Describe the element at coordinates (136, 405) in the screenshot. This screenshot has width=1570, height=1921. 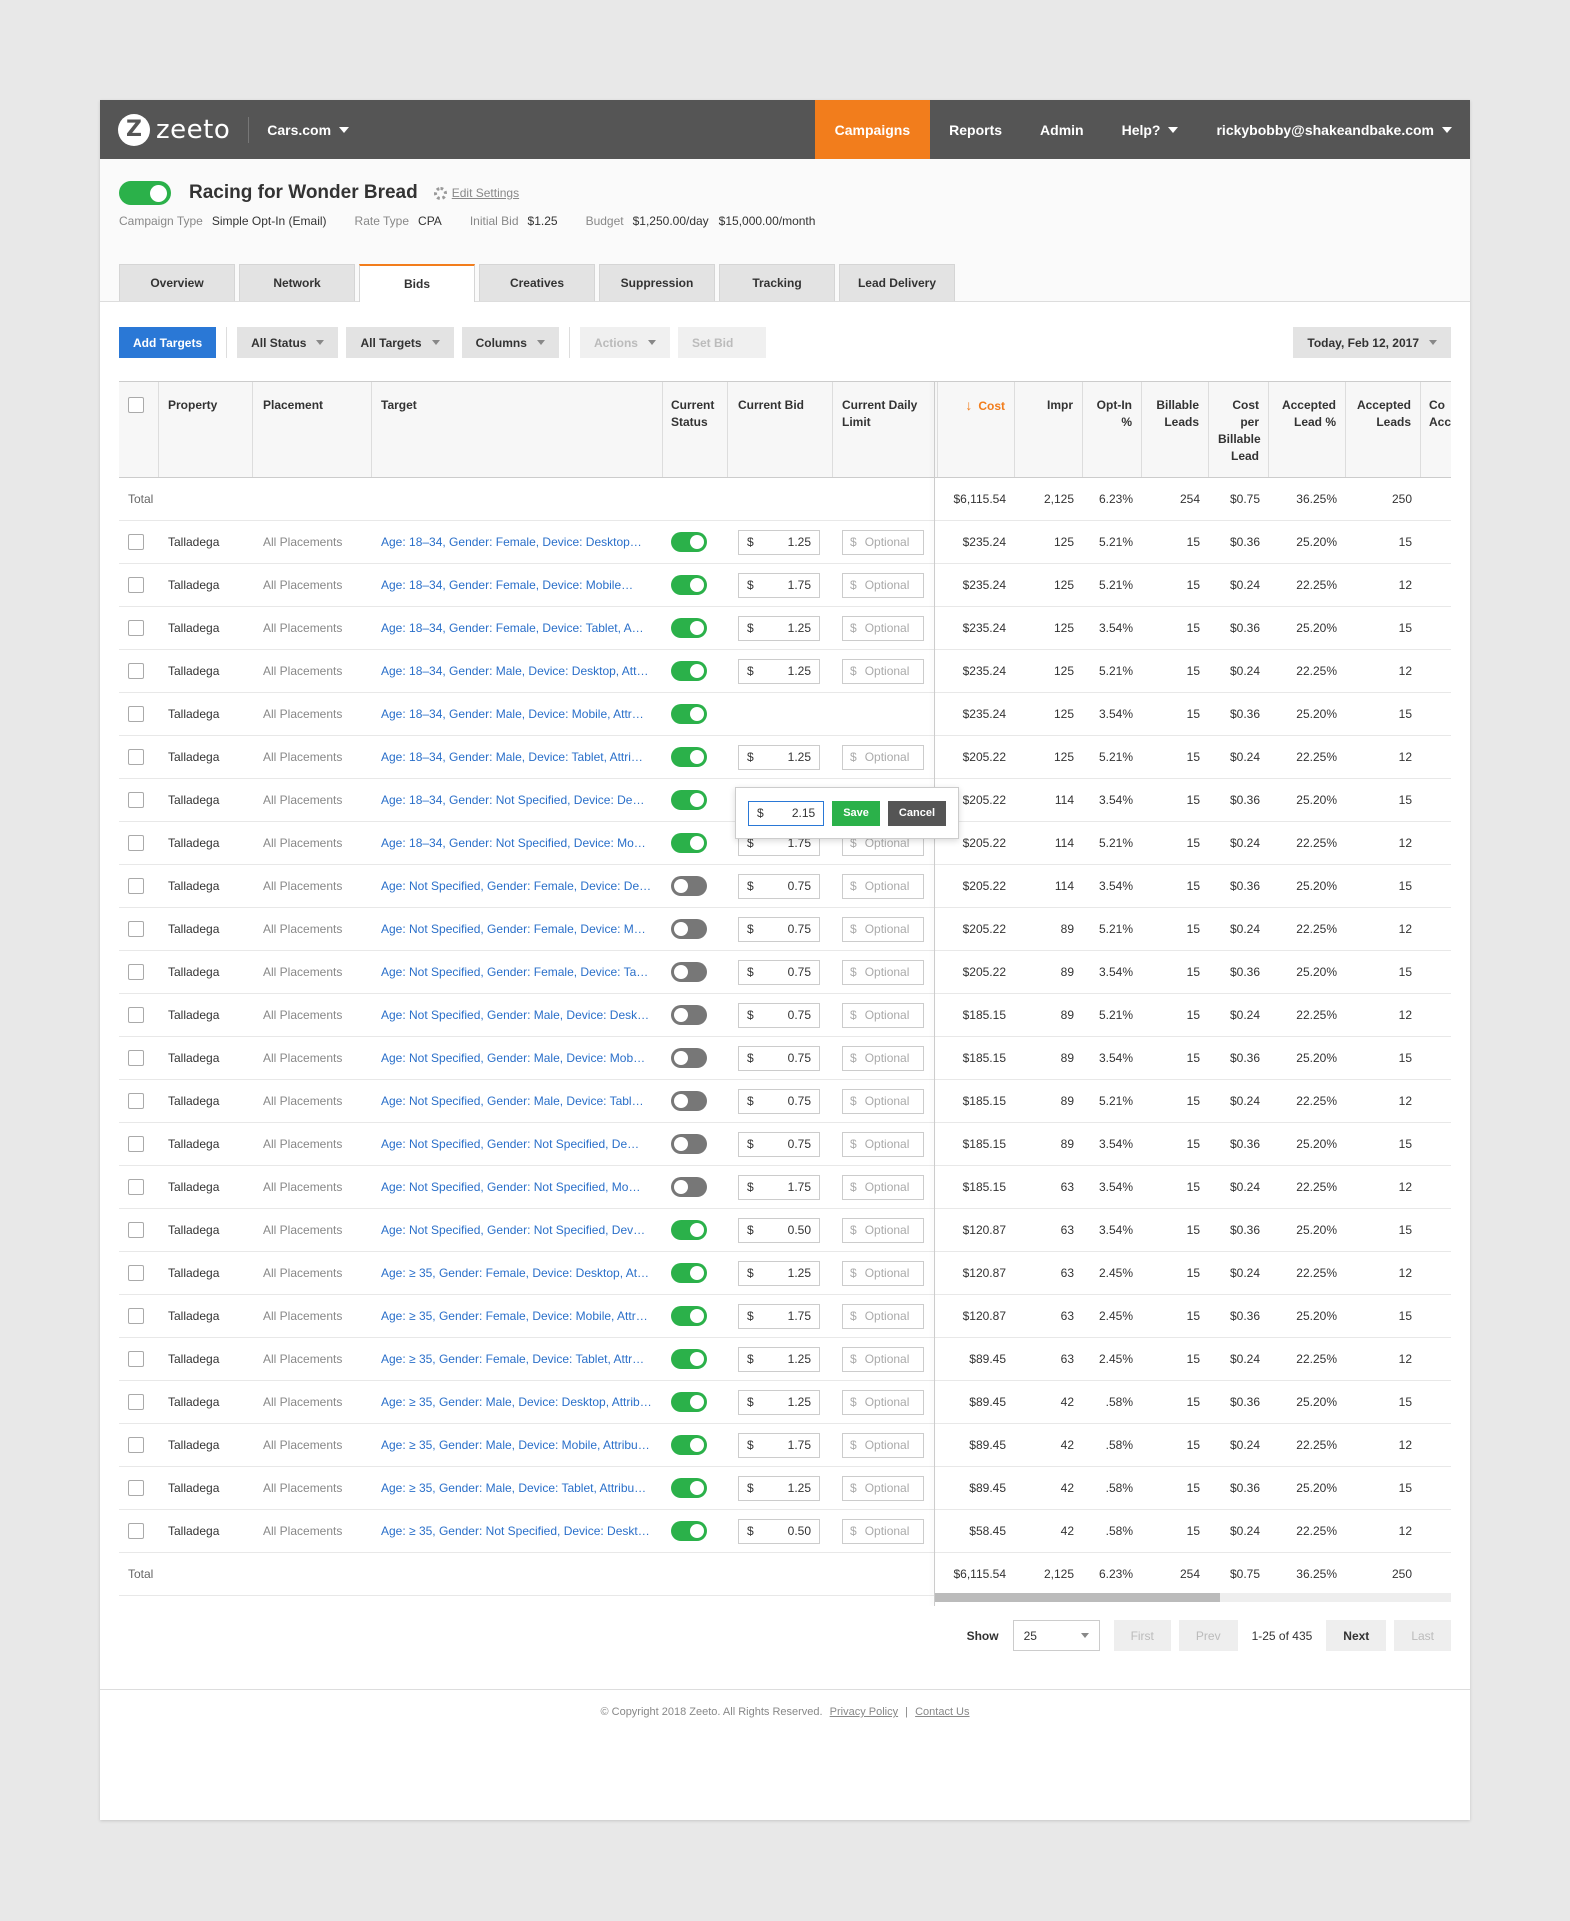
I see `select-all-checkbox` at that location.